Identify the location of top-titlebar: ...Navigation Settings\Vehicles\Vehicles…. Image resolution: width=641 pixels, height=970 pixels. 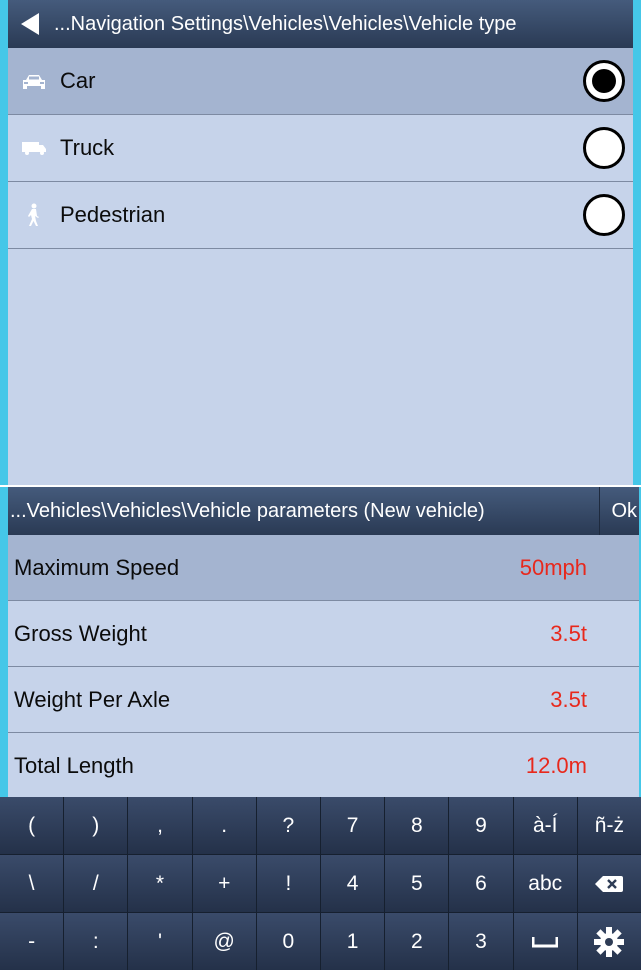
(320, 24).